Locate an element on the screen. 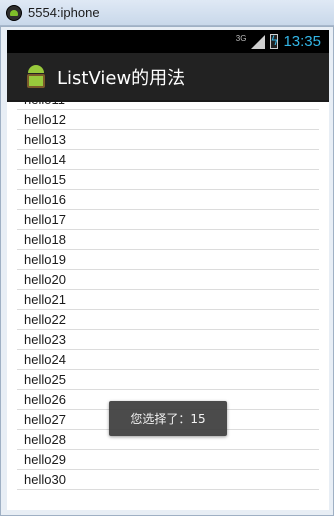 Image resolution: width=334 pixels, height=516 pixels. window-title: 5554:iphone is located at coordinates (64, 12).